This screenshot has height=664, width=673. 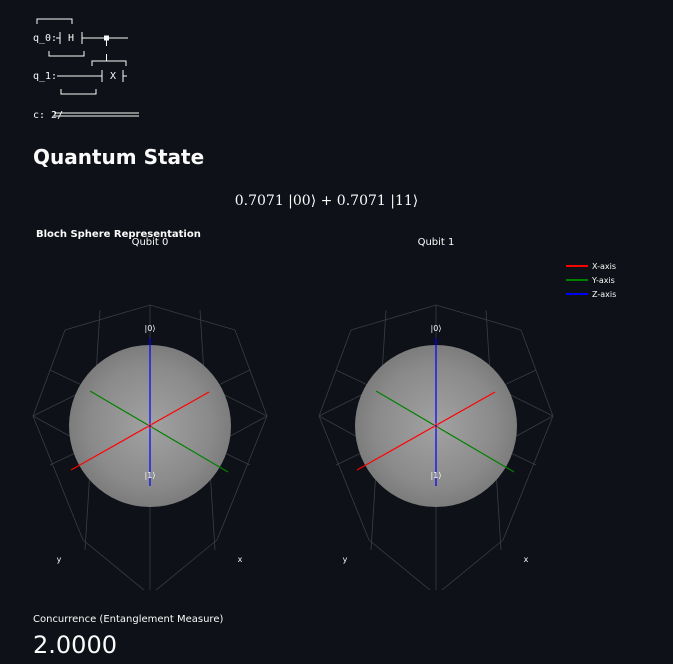 I want to click on legend-label: X-axis, so click(x=604, y=266).